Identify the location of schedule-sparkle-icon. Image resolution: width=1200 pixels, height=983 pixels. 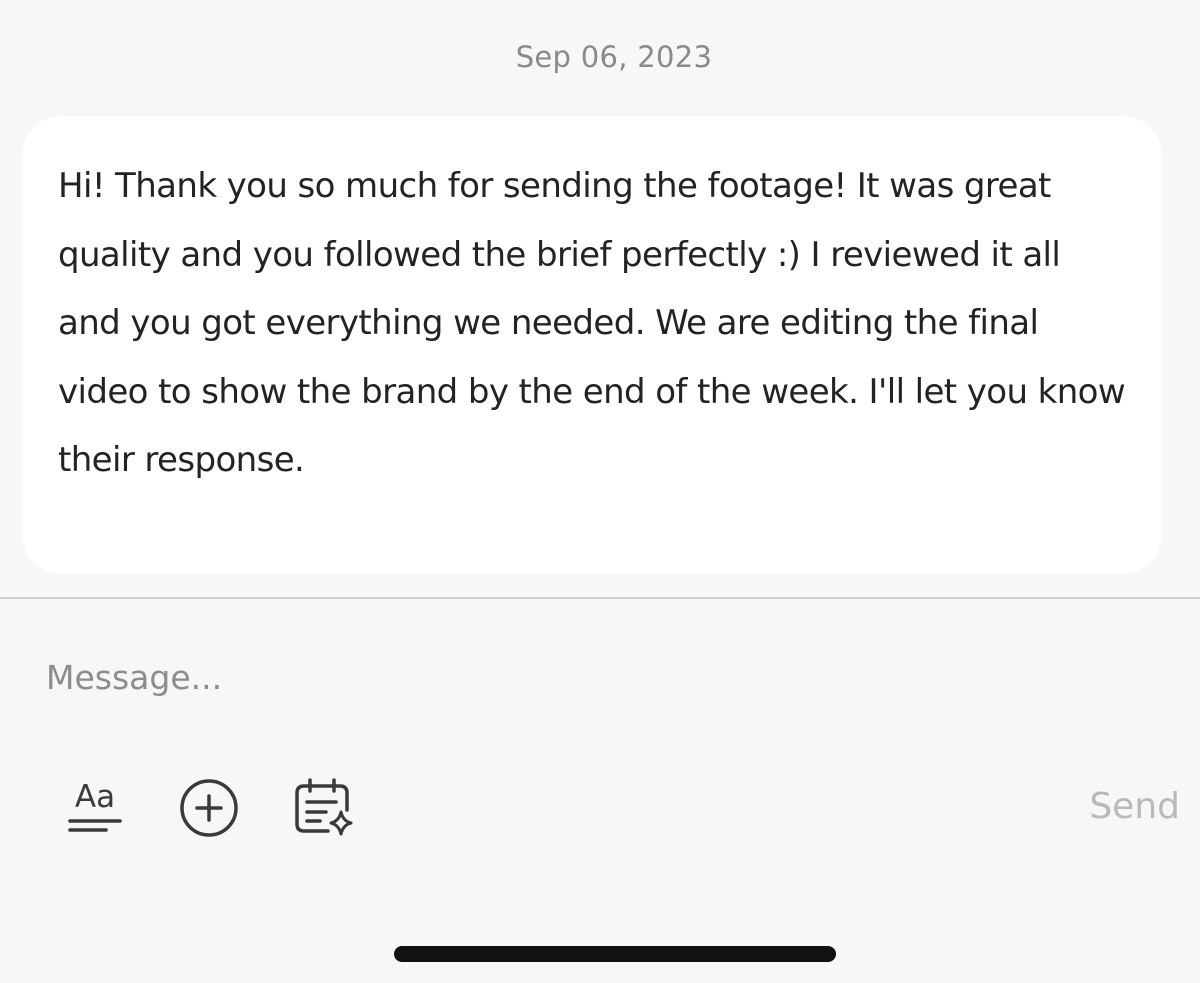
(324, 807).